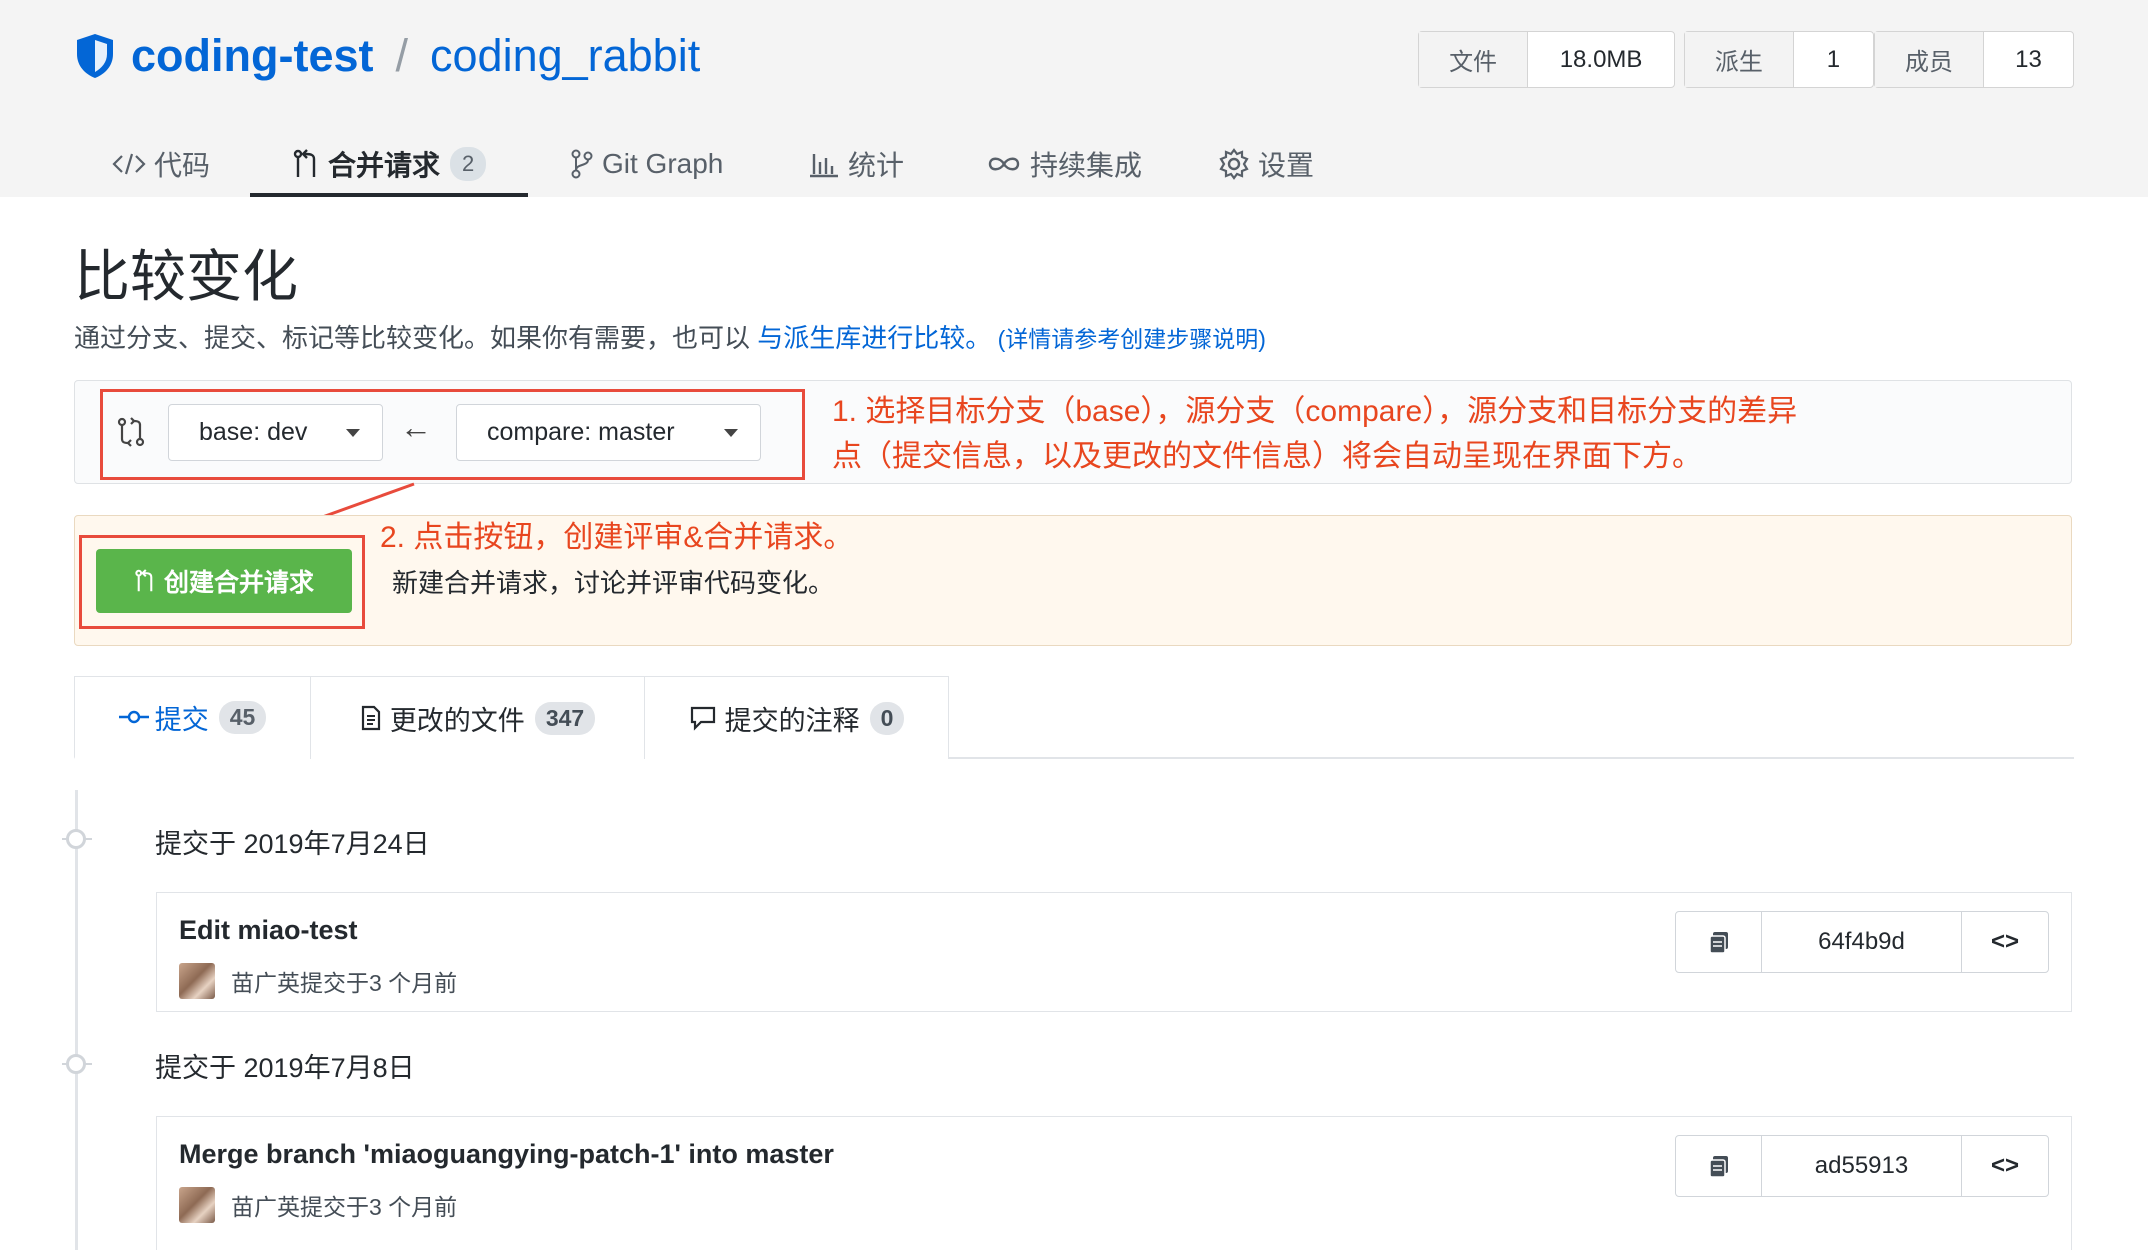  I want to click on compare-branch-select: compare: master, so click(608, 432).